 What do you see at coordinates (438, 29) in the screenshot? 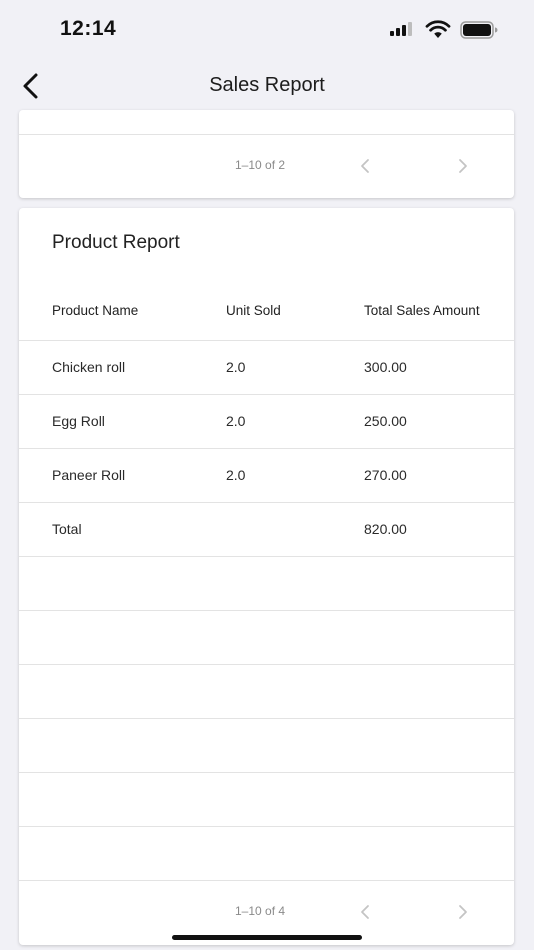
I see `wifi-icon` at bounding box center [438, 29].